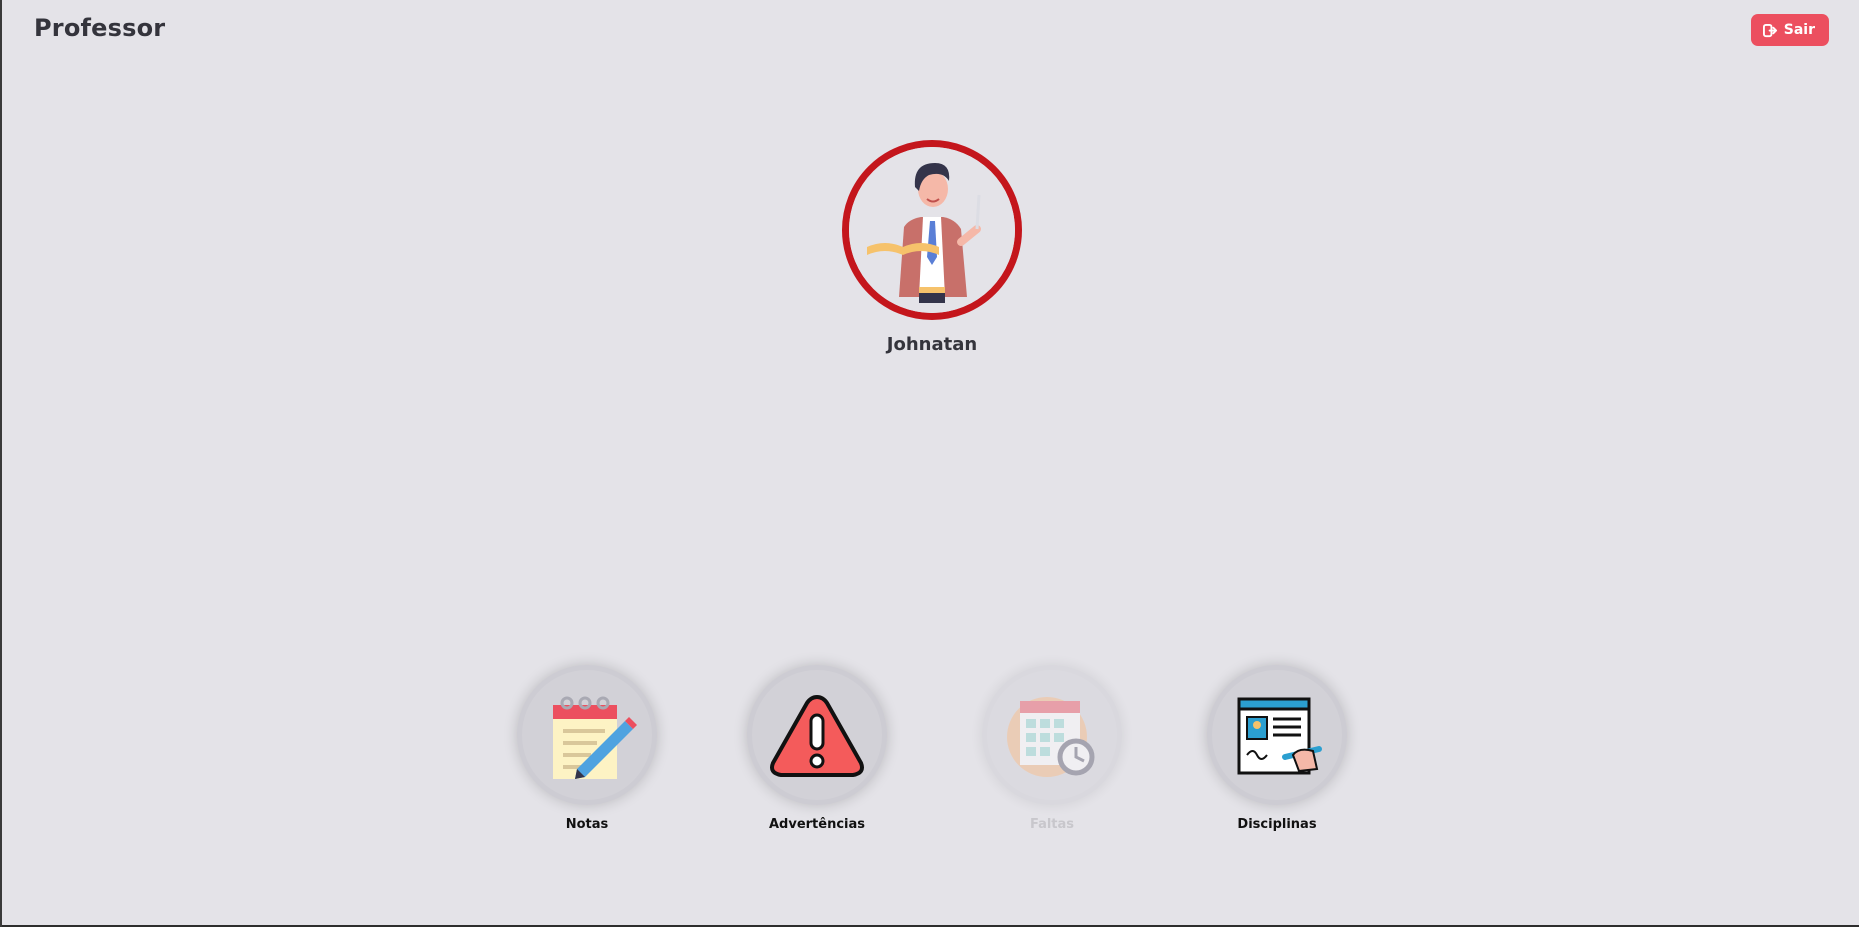 This screenshot has height=927, width=1859. I want to click on page-title: Professor, so click(100, 28).